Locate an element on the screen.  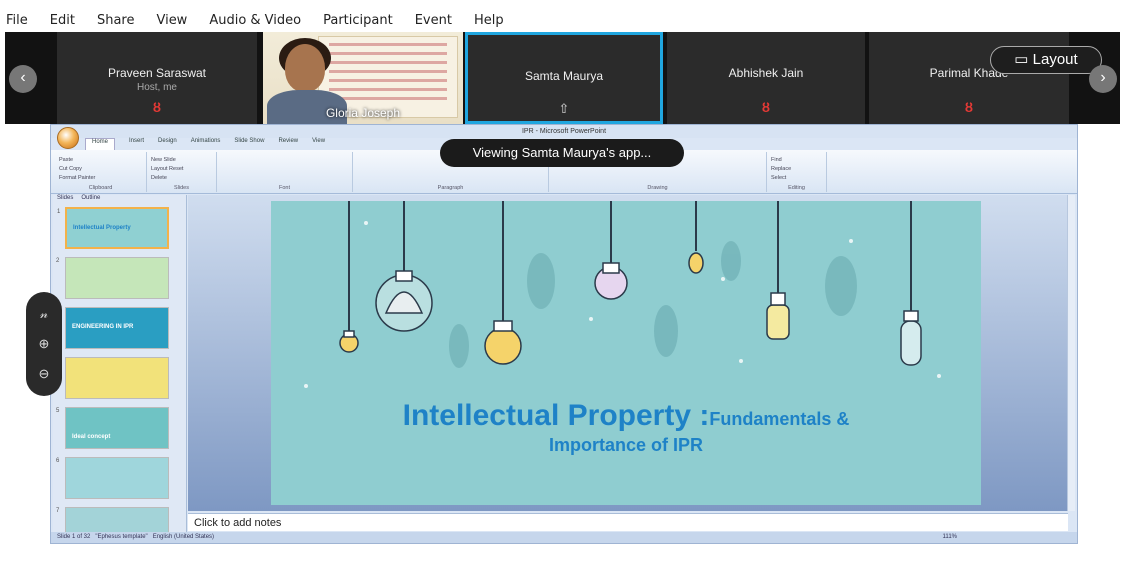
menu-participant: Participant is located at coordinates (358, 20).